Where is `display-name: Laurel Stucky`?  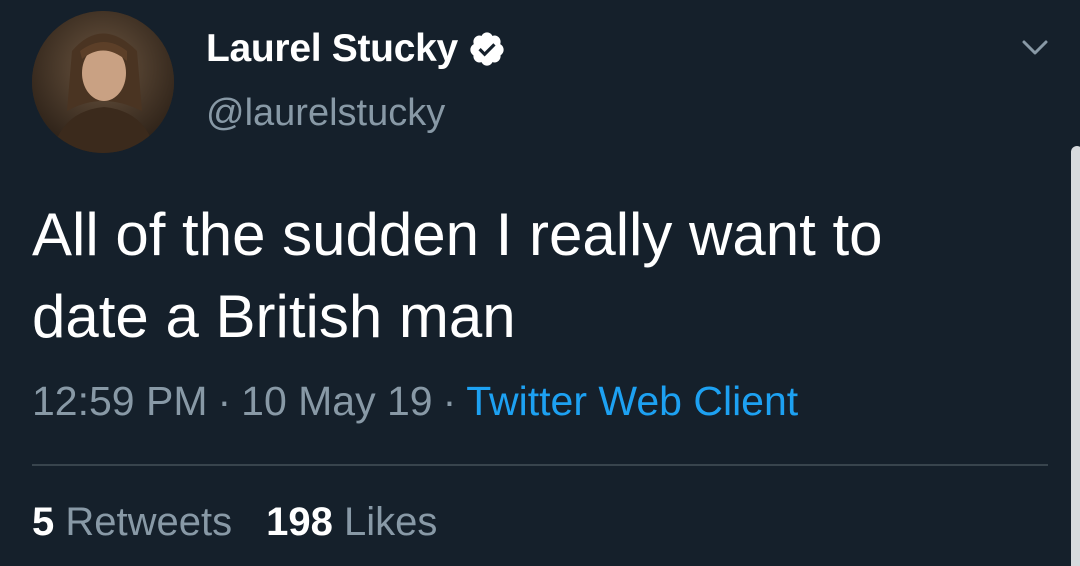 display-name: Laurel Stucky is located at coordinates (332, 49).